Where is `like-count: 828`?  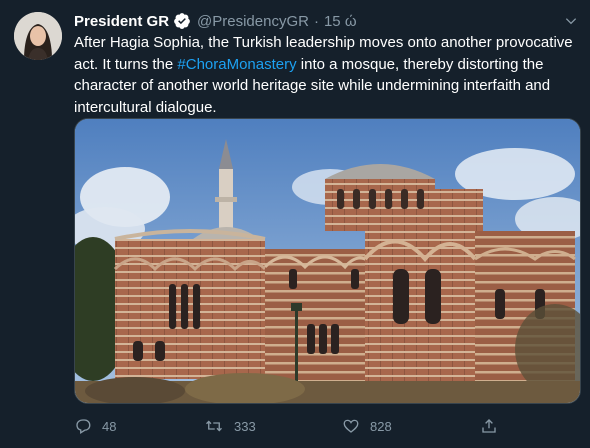
like-count: 828 is located at coordinates (381, 426).